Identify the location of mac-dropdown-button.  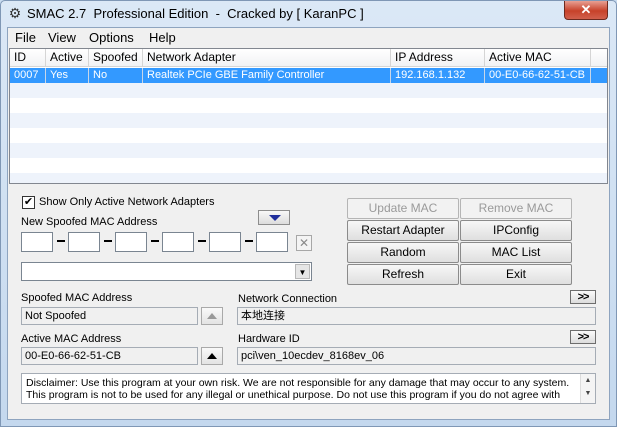
(274, 217).